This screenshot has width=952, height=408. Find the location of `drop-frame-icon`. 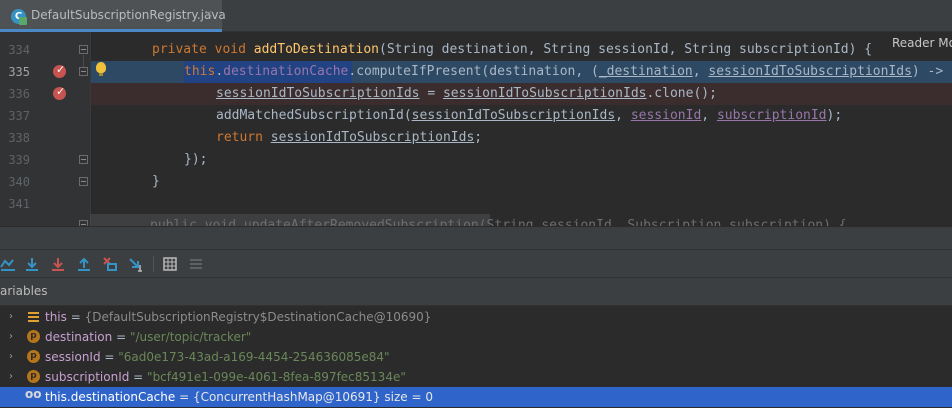

drop-frame-icon is located at coordinates (110, 264).